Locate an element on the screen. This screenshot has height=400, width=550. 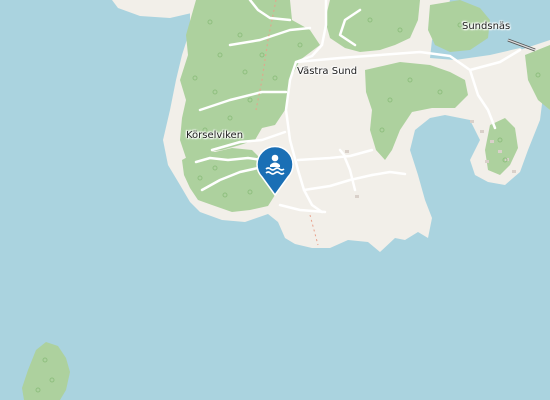
place-label-vastra-sund: Västra Sund is located at coordinates (327, 71).